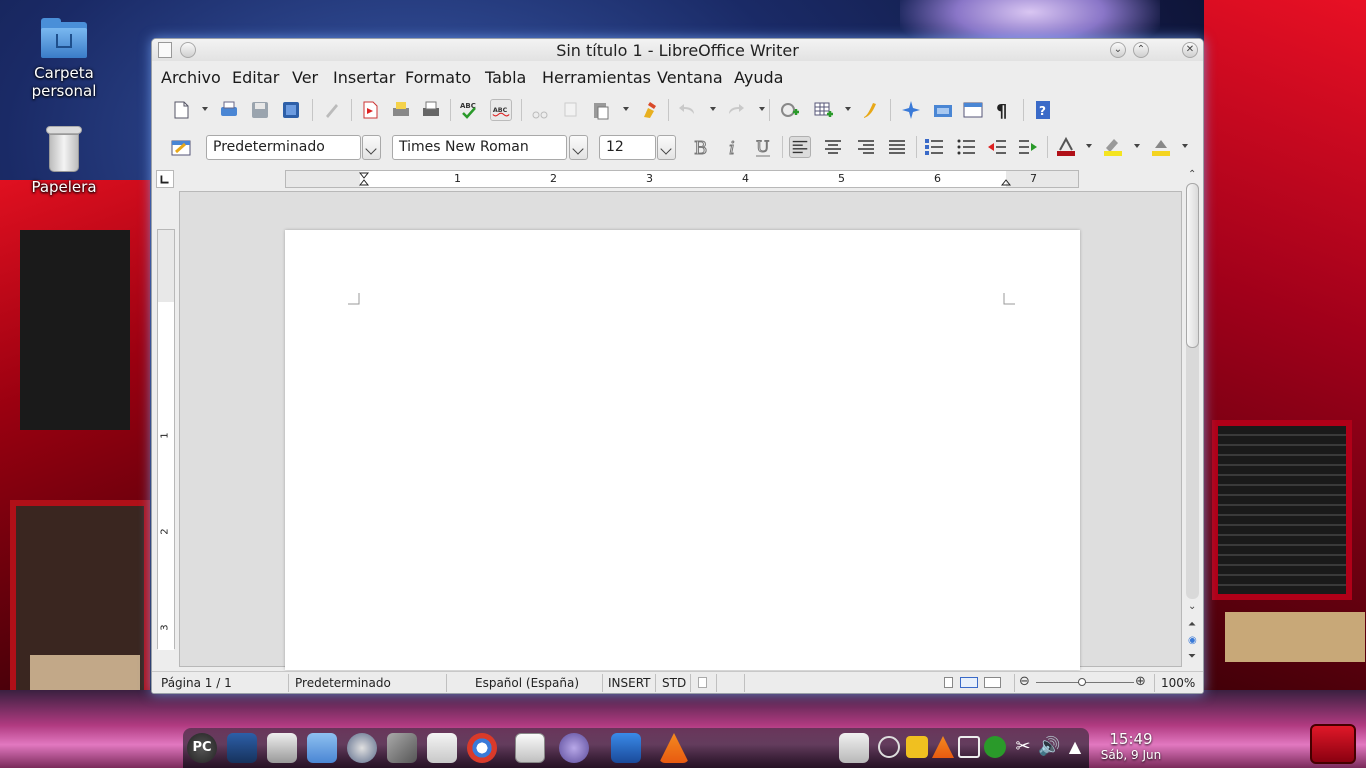 The height and width of the screenshot is (768, 1366). Describe the element at coordinates (343, 683) in the screenshot. I see `page-style: Predeterminado` at that location.